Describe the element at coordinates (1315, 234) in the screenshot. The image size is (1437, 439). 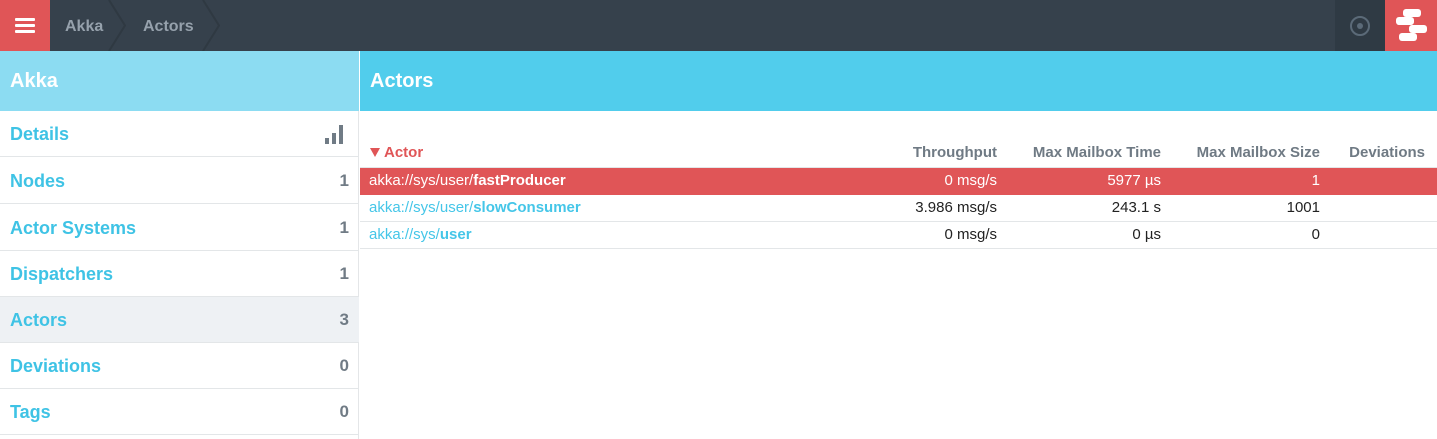
I see `max-mailbox-size-cell: 0` at that location.